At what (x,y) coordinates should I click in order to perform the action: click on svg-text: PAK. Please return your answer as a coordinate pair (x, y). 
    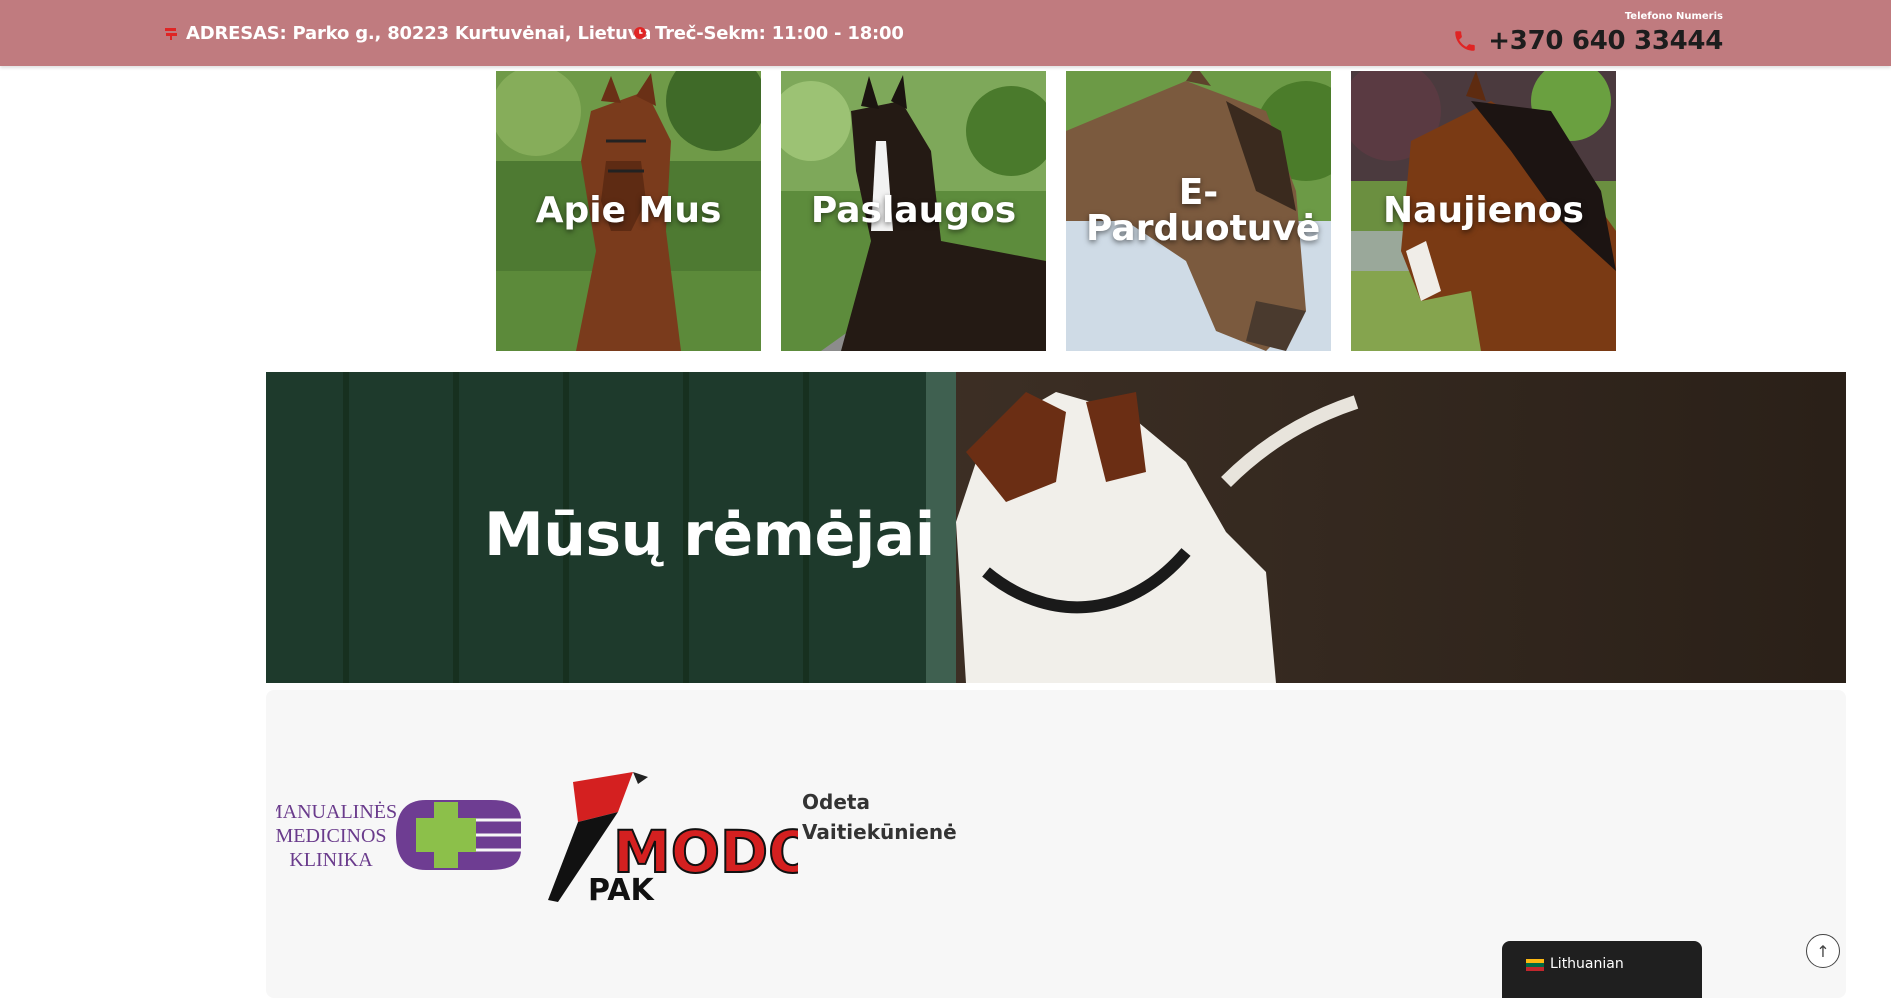
    Looking at the image, I should click on (621, 888).